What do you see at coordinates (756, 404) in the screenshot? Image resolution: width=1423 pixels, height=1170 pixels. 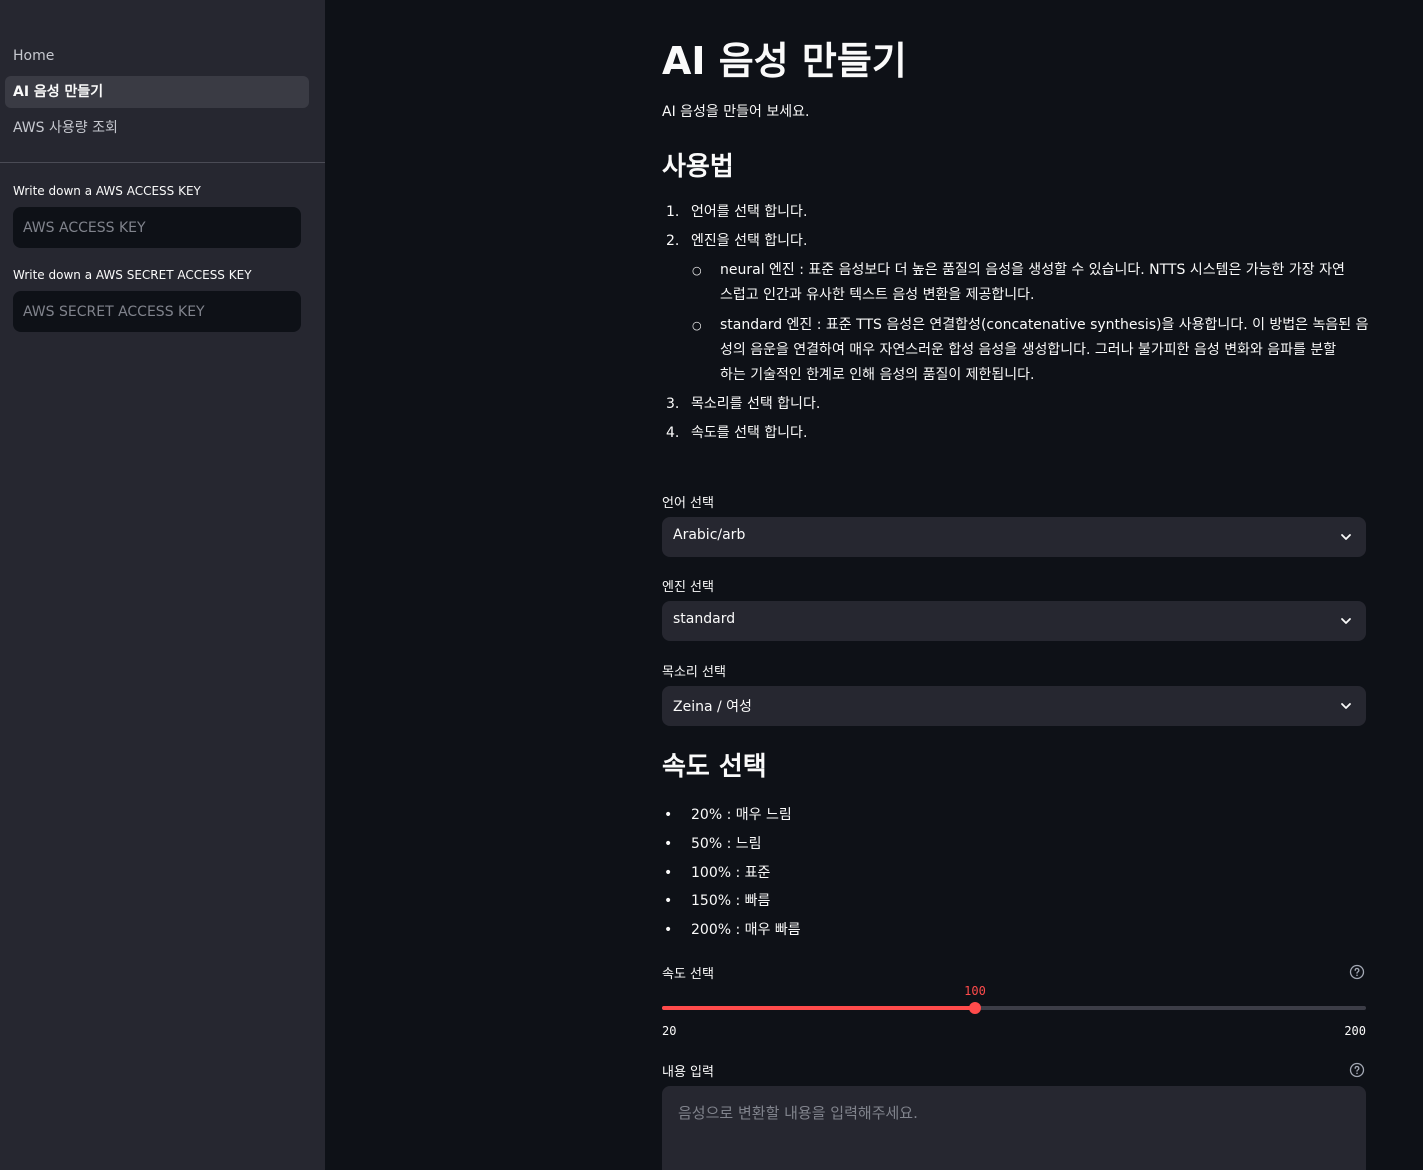 I see `step-text: 목소리를 선택 합니다.` at bounding box center [756, 404].